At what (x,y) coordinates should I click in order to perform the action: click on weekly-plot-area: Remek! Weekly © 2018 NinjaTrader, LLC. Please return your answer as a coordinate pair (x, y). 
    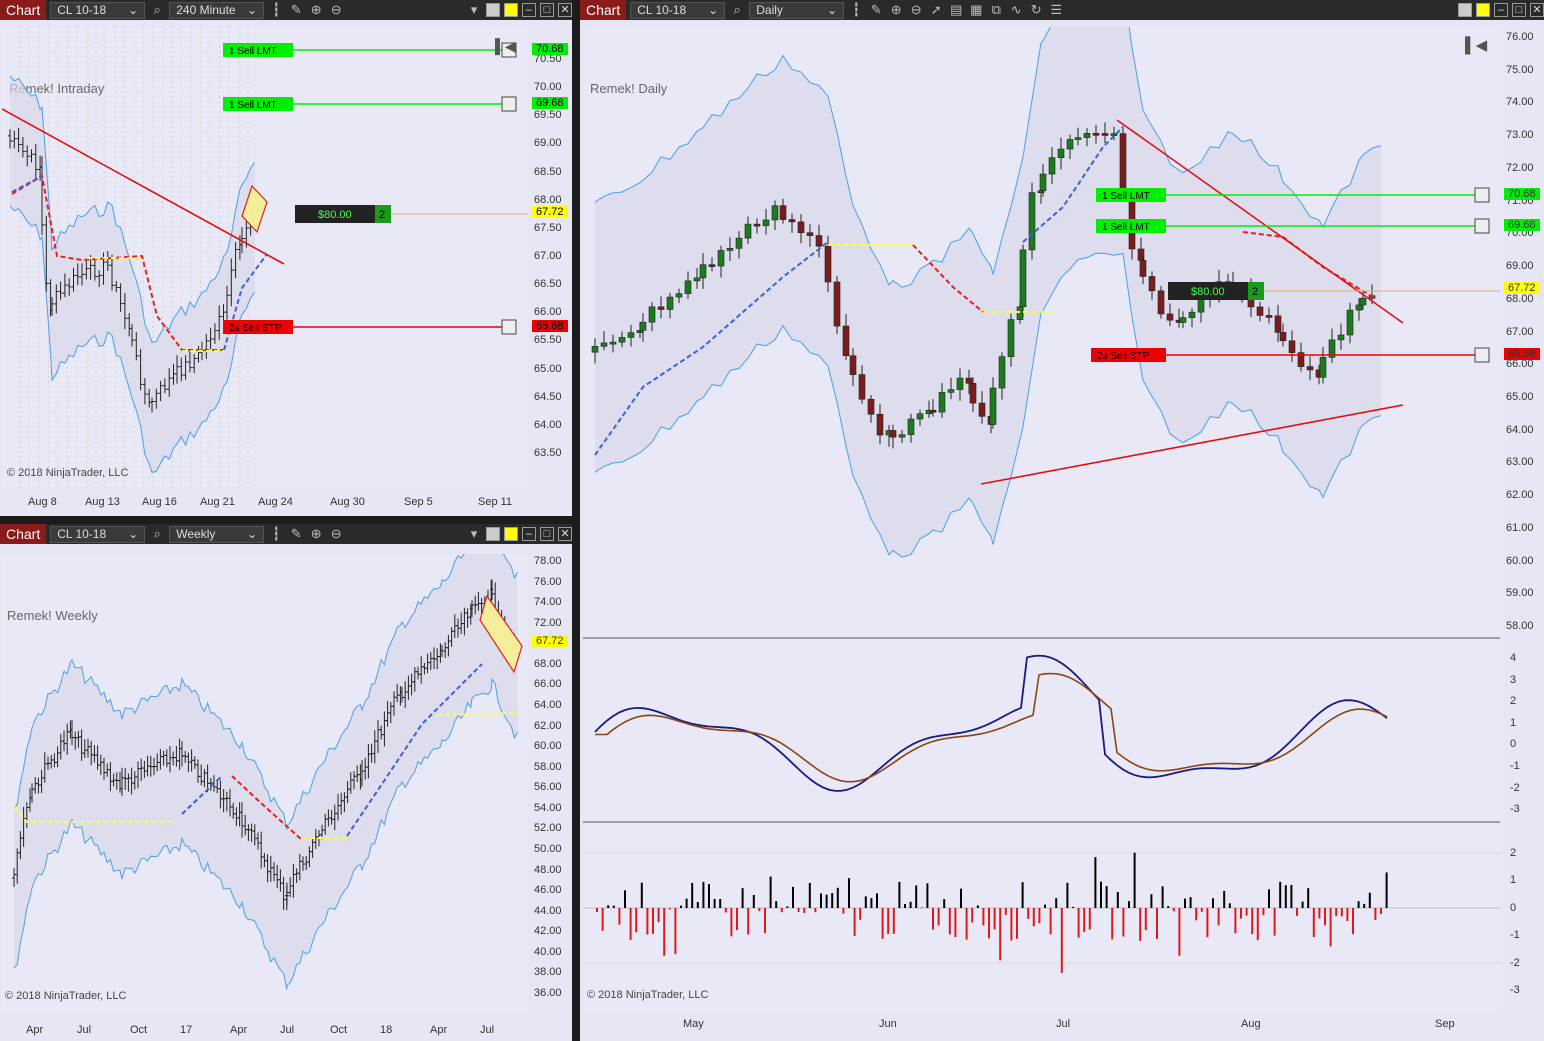
    Looking at the image, I should click on (265, 782).